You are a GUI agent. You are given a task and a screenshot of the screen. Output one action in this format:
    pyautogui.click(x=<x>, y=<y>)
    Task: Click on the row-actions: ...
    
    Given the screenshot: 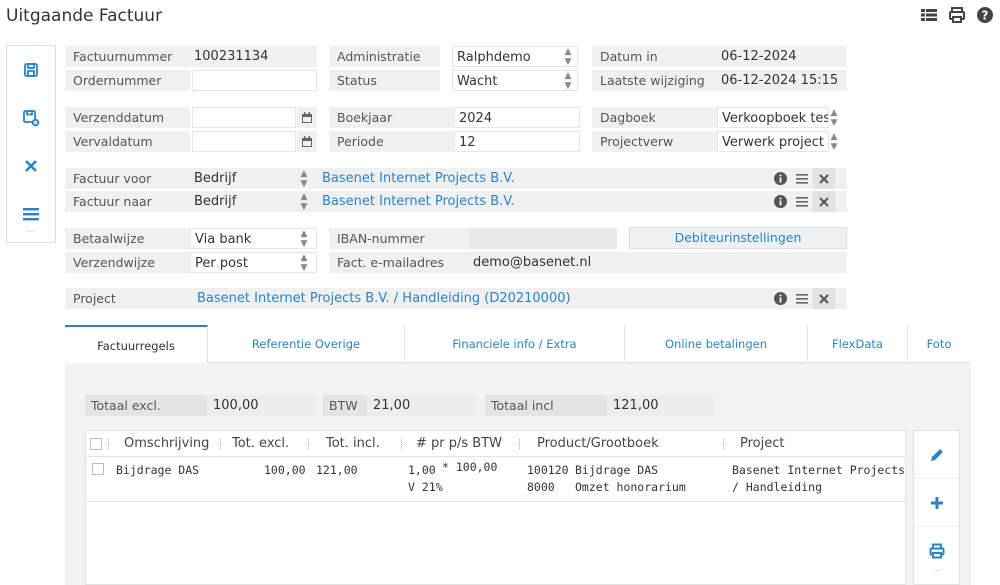 What is the action you would take?
    pyautogui.click(x=936, y=507)
    